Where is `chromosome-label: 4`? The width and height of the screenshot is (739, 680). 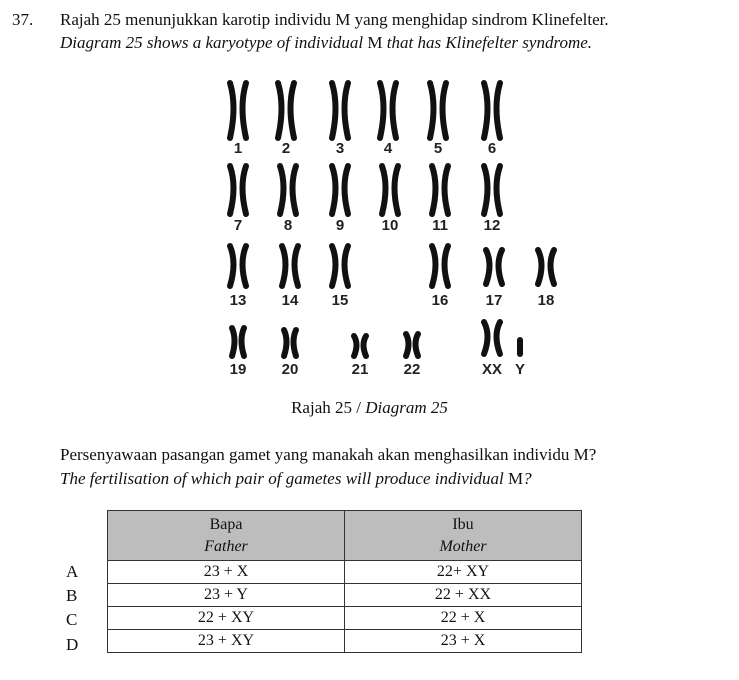 chromosome-label: 4 is located at coordinates (388, 148).